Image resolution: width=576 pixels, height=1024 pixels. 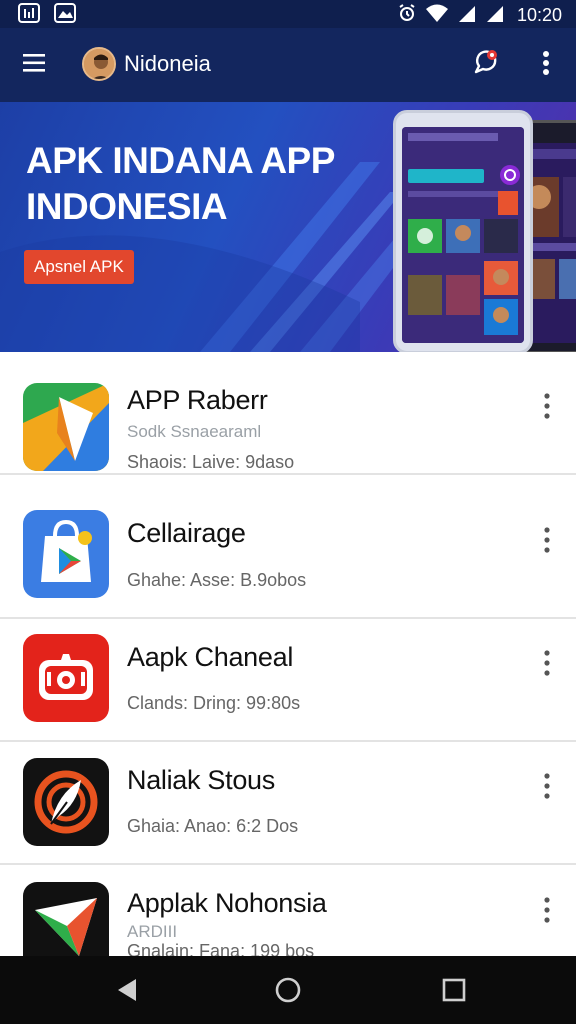 I want to click on app-meta: Gnalain: Fana: 199 bos, so click(x=221, y=948).